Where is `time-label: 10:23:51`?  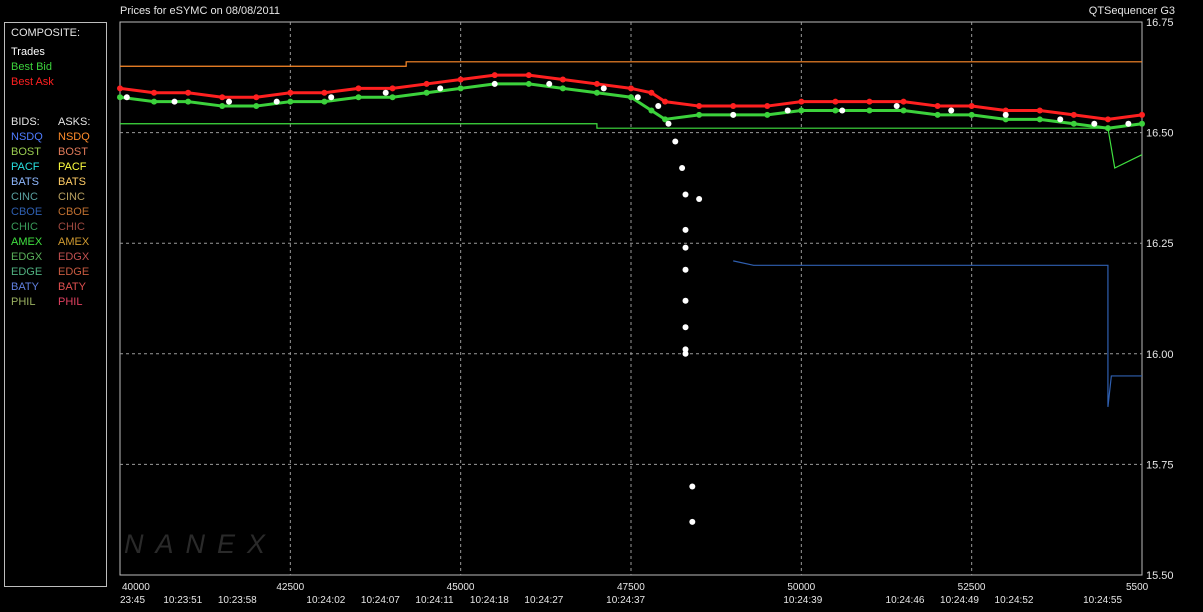 time-label: 10:23:51 is located at coordinates (182, 600).